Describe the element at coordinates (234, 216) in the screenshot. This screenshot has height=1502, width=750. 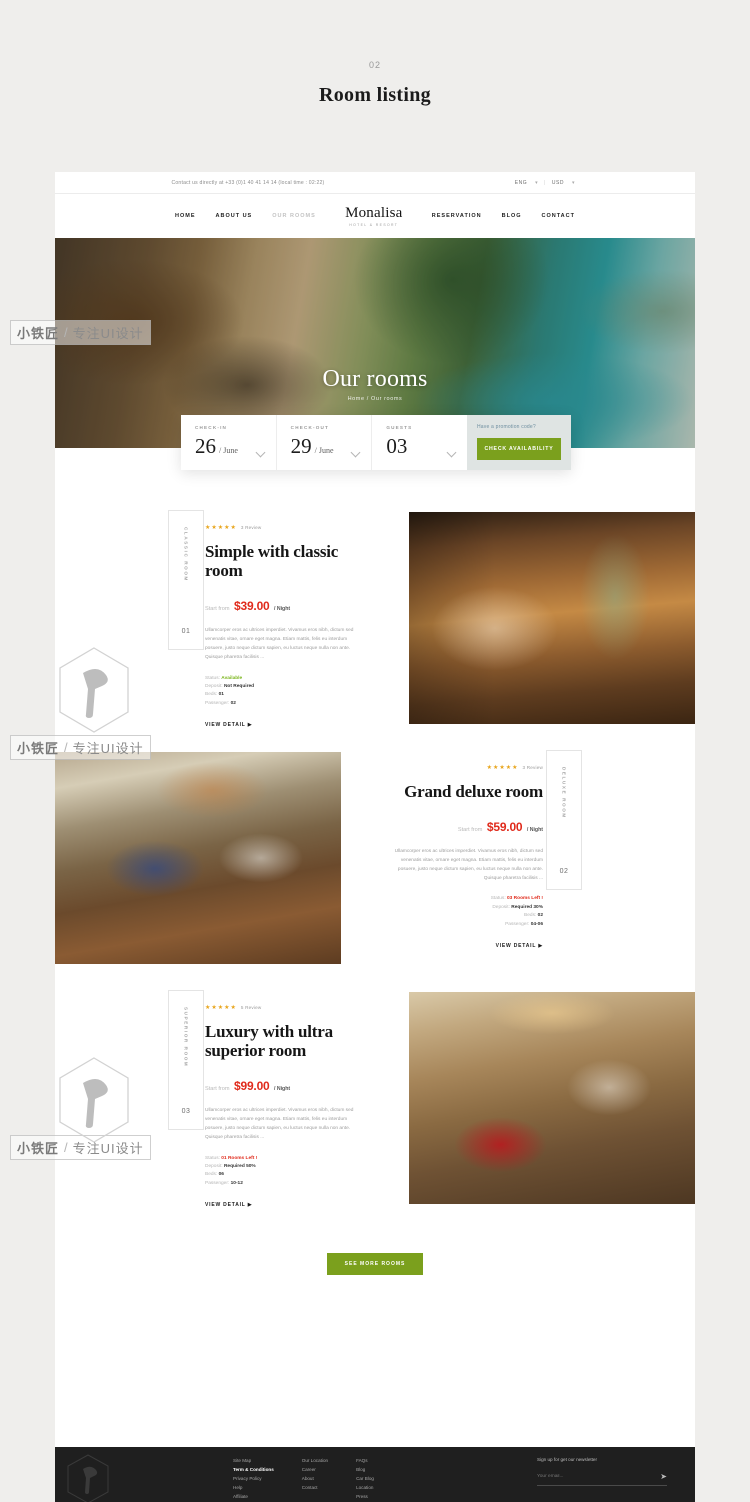
I see `nav-item-about-us: ABOUT US` at that location.